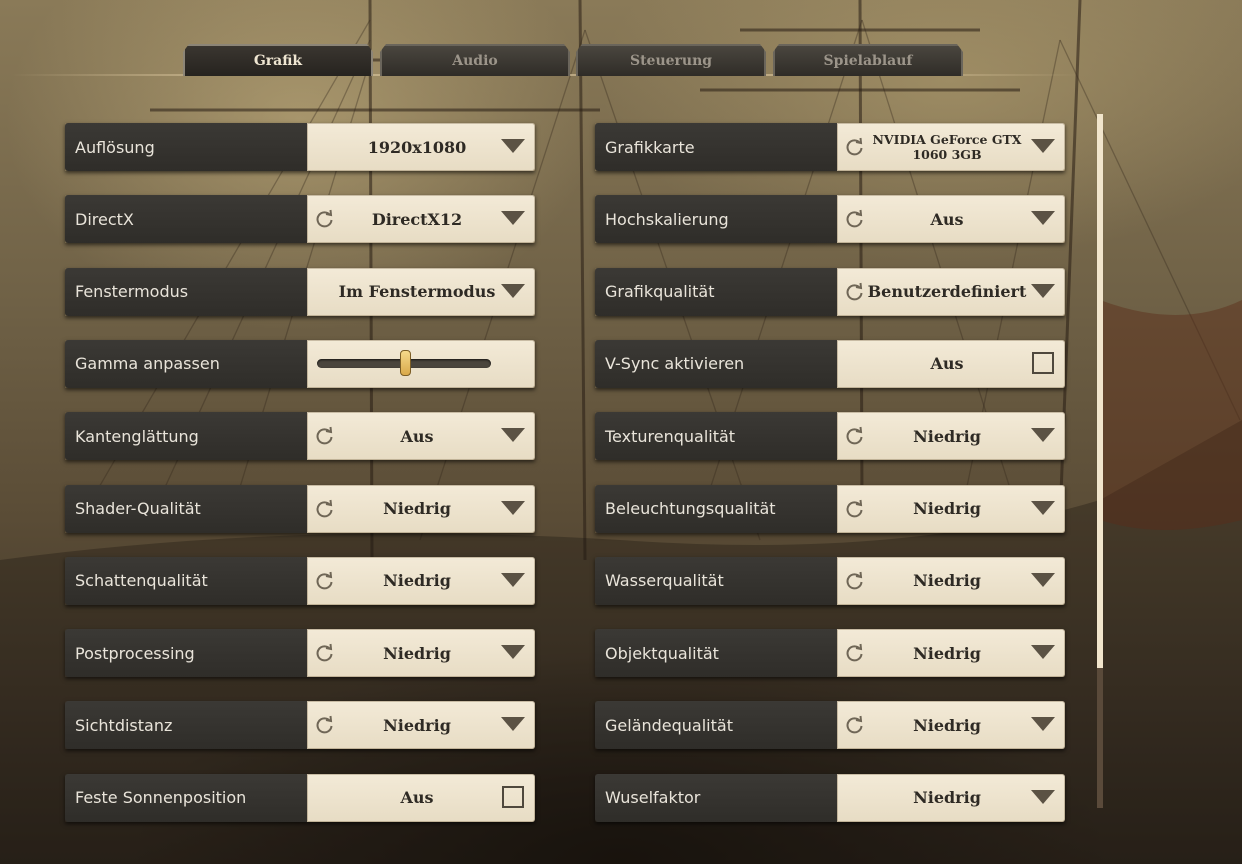 Image resolution: width=1242 pixels, height=864 pixels. I want to click on setting-label: Wuselfaktor, so click(716, 797).